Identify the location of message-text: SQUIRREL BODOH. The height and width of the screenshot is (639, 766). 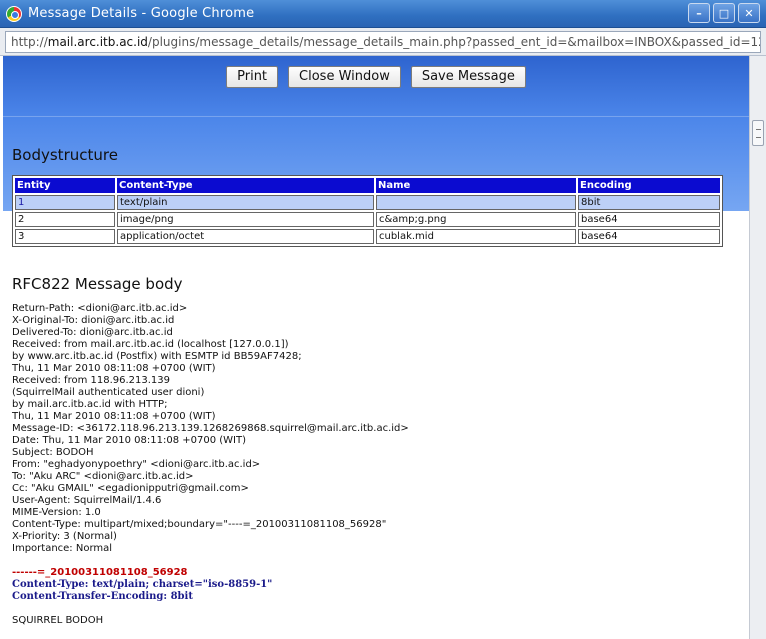
(58, 620).